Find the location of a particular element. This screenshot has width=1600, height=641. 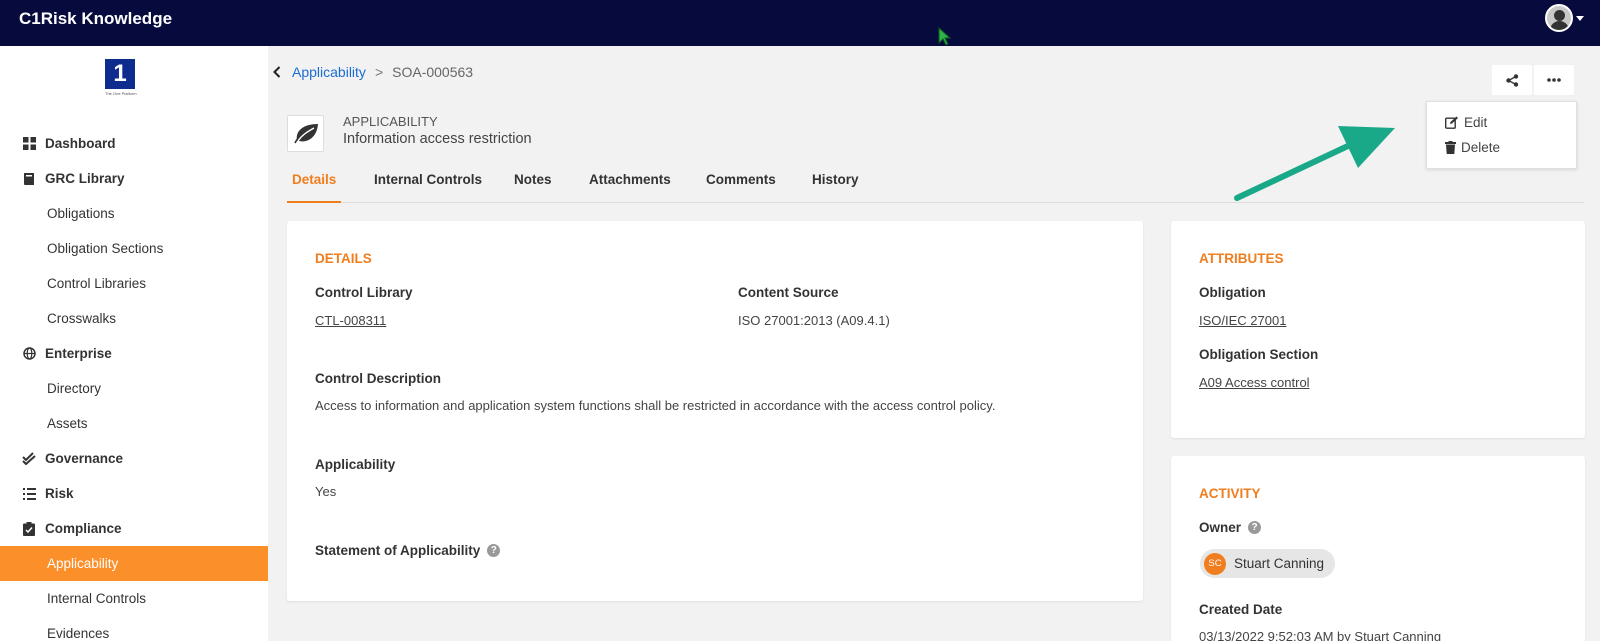

applicability-value: Yes is located at coordinates (326, 491).